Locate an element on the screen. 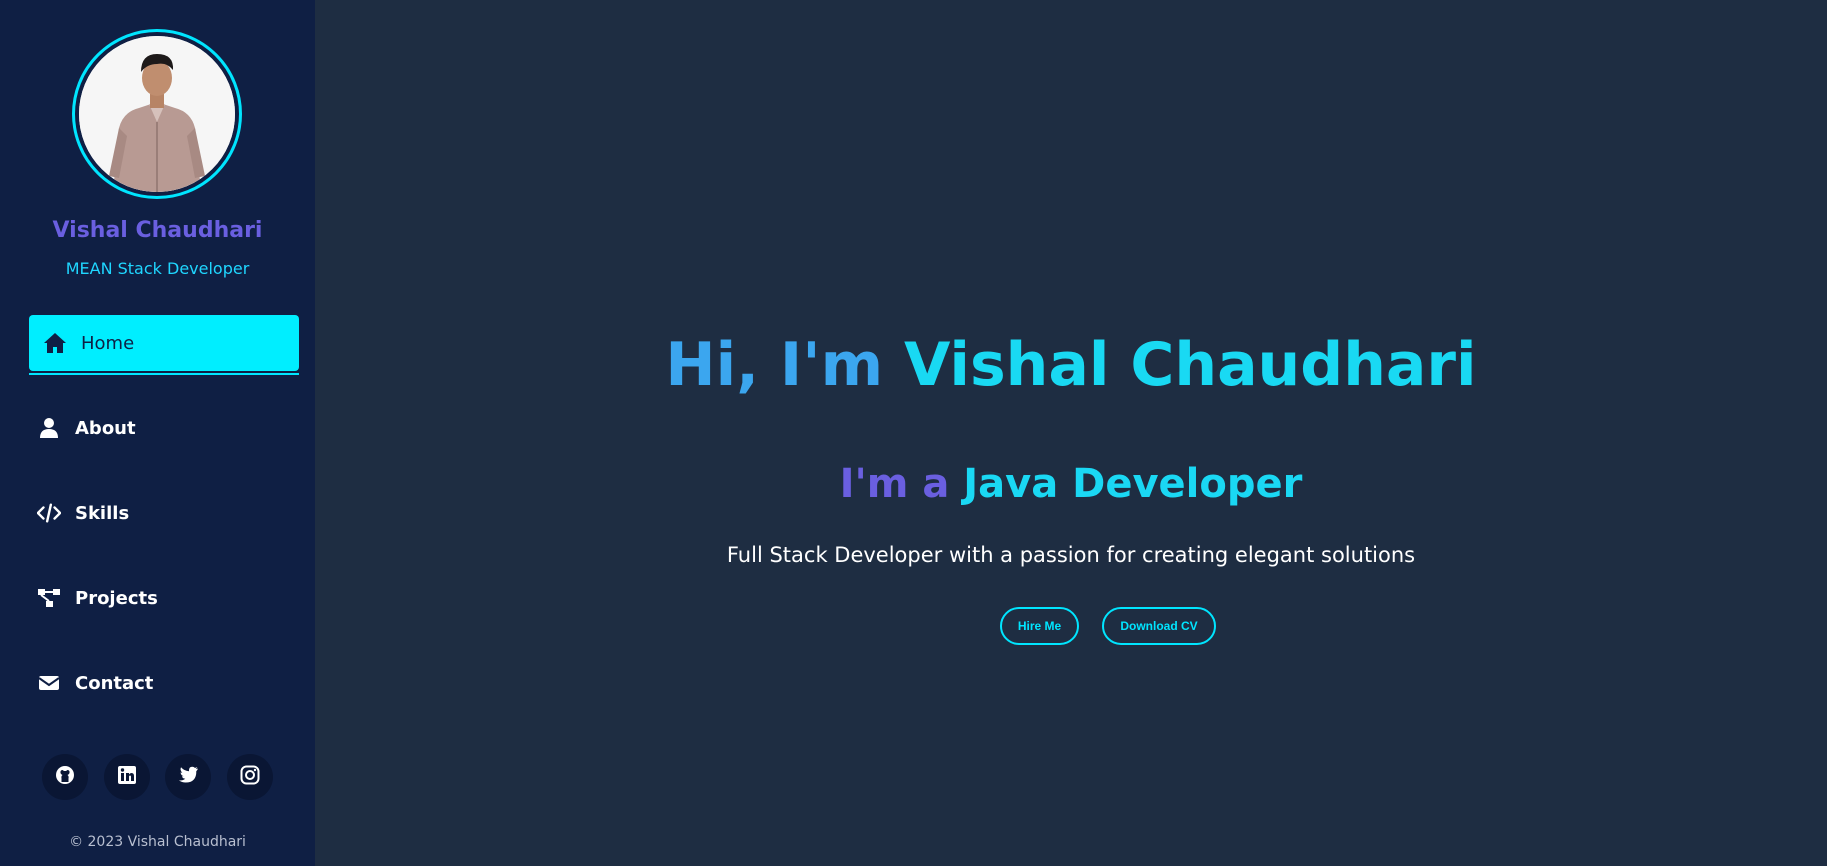 This screenshot has height=866, width=1827. nav-item-skills: Skills is located at coordinates (164, 513).